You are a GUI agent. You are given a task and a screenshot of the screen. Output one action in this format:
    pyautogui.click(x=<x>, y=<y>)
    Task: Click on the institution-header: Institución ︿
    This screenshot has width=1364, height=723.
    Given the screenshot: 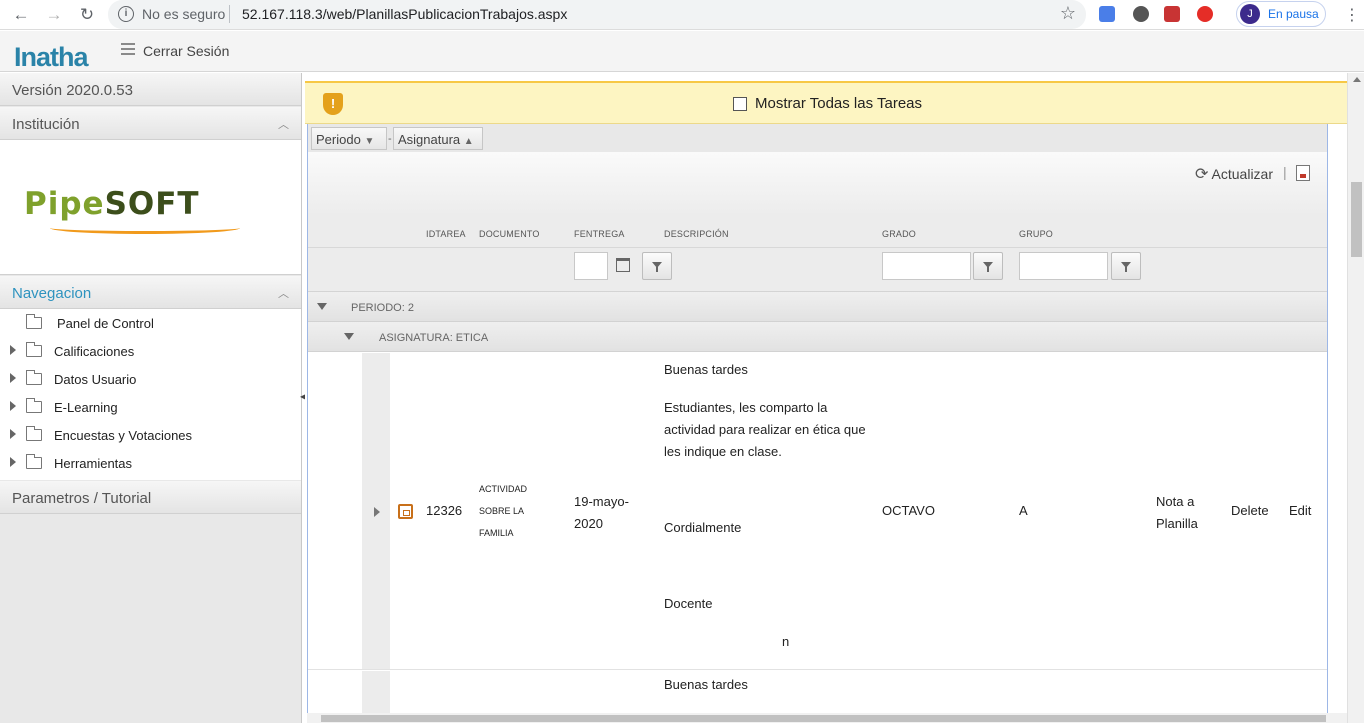 What is the action you would take?
    pyautogui.click(x=150, y=123)
    